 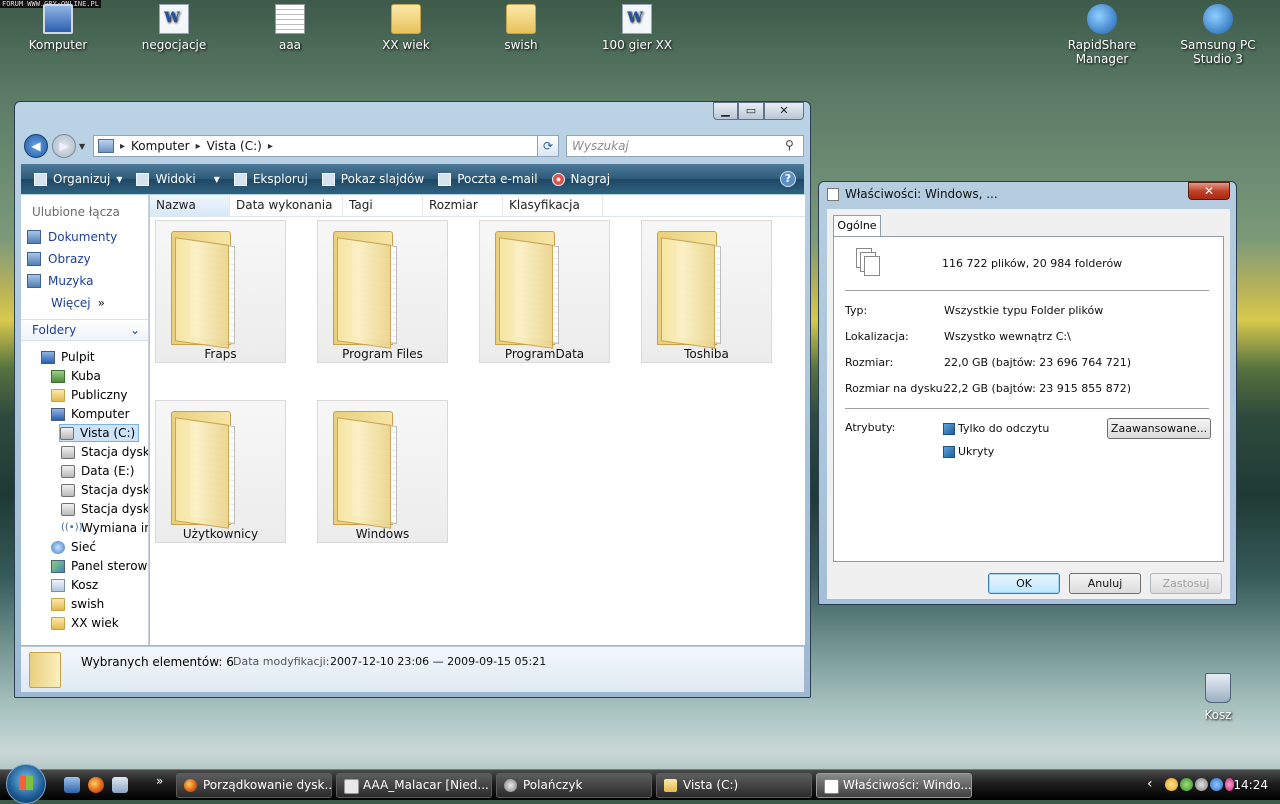 What do you see at coordinates (685, 146) in the screenshot?
I see `search-input: Wyszukaj` at bounding box center [685, 146].